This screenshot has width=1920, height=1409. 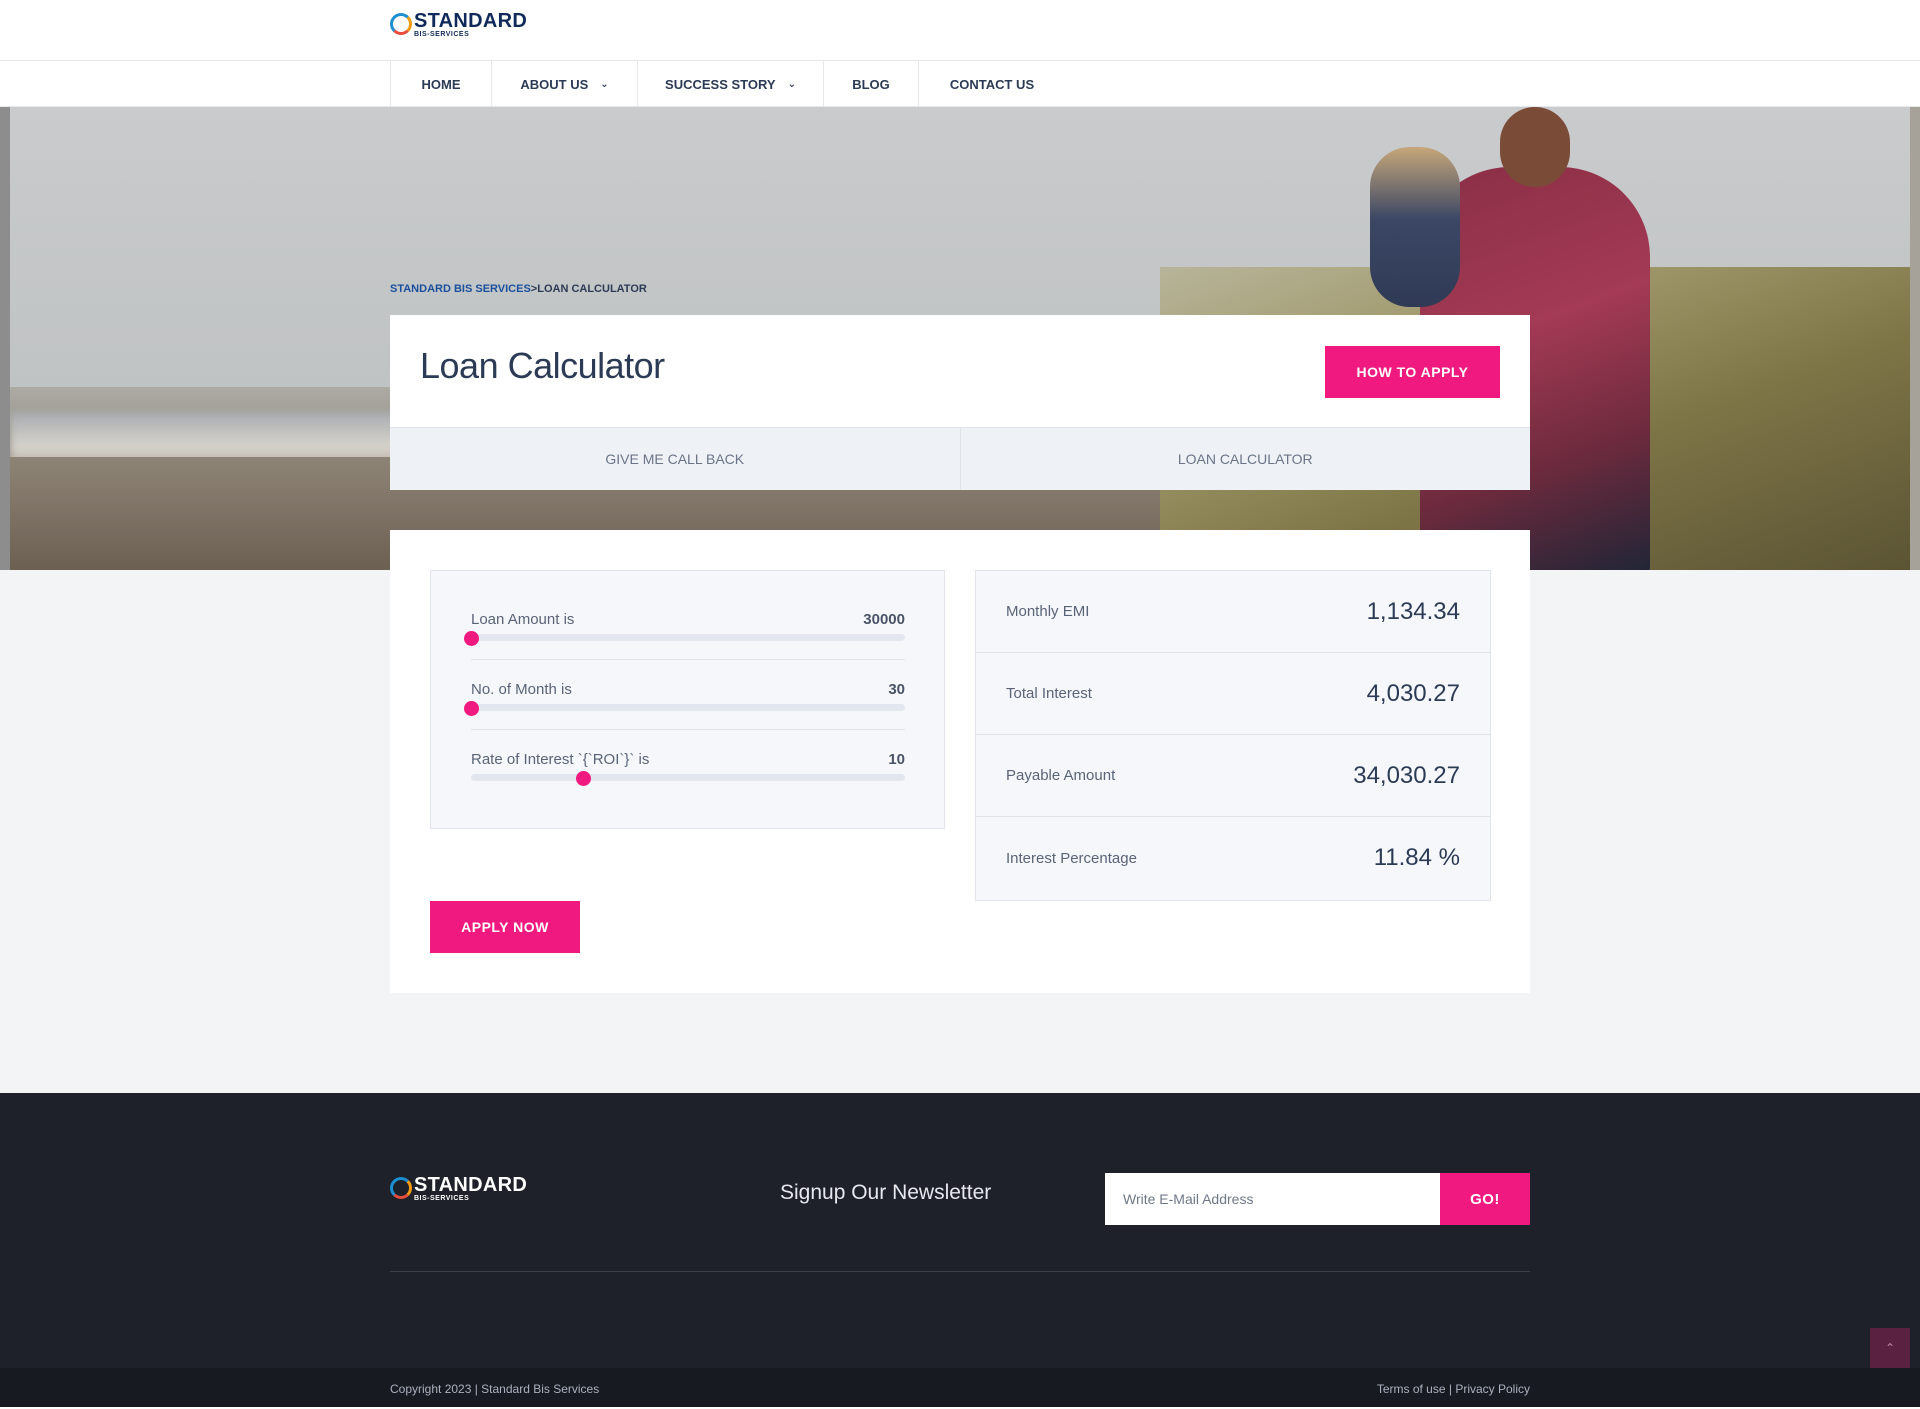 I want to click on scroll-to-top-button: ⌃, so click(x=1890, y=1348).